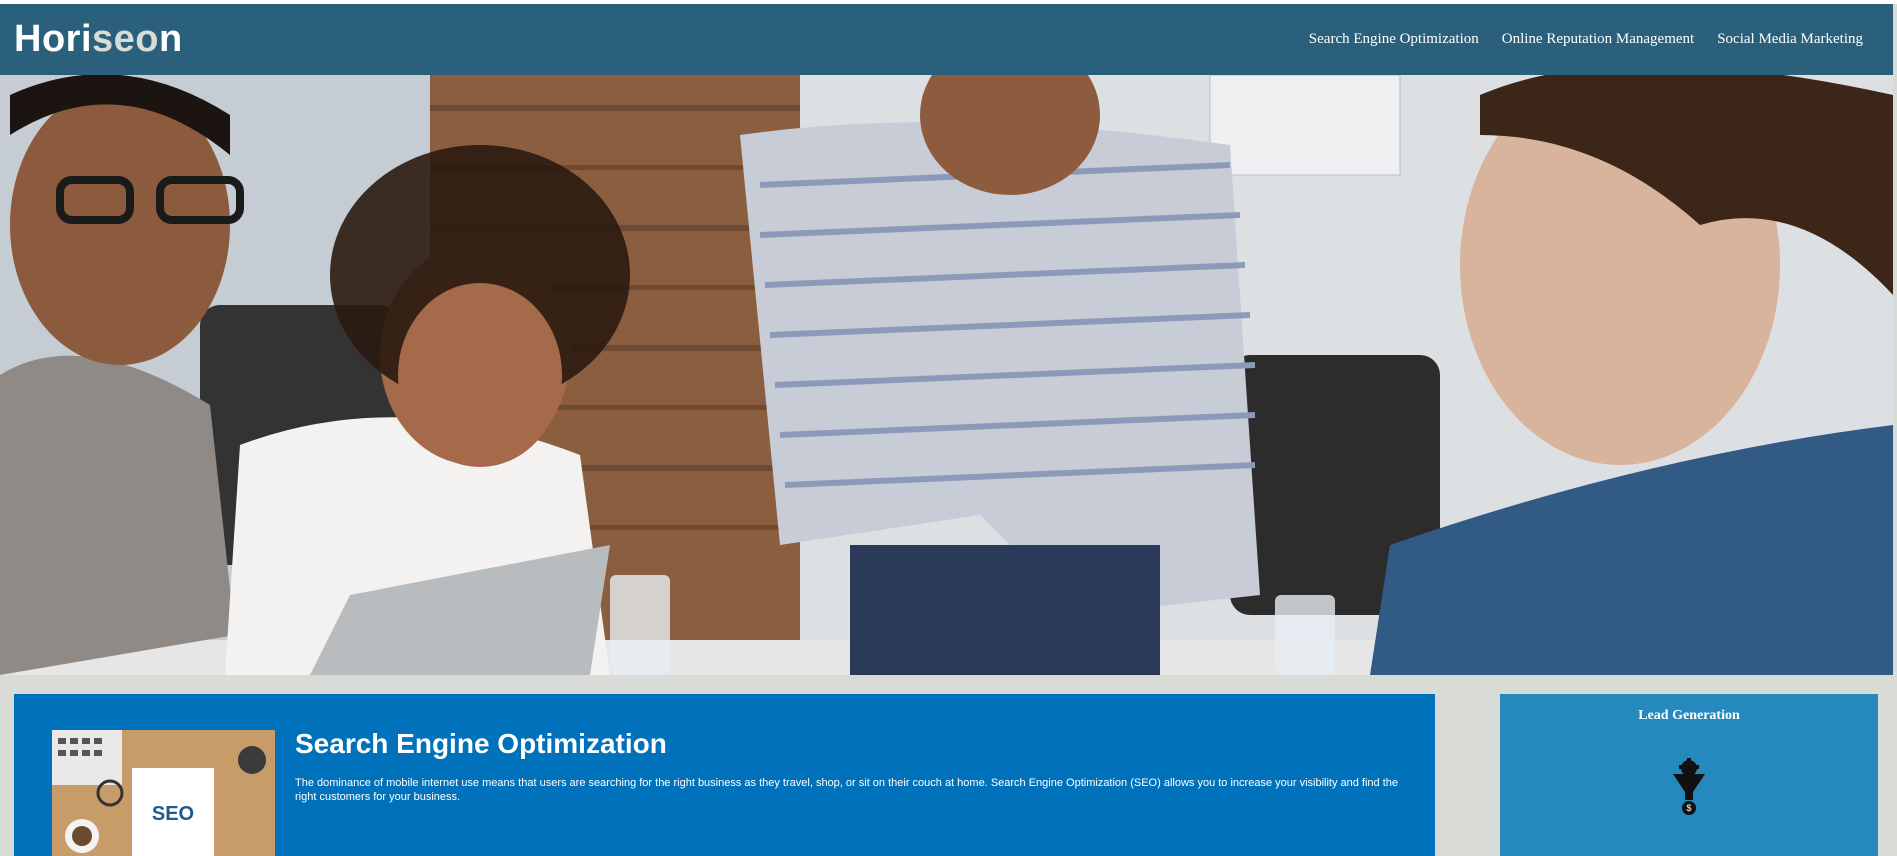 This screenshot has width=1897, height=856. Describe the element at coordinates (117, 515) in the screenshot. I see `person-left-shirt` at that location.